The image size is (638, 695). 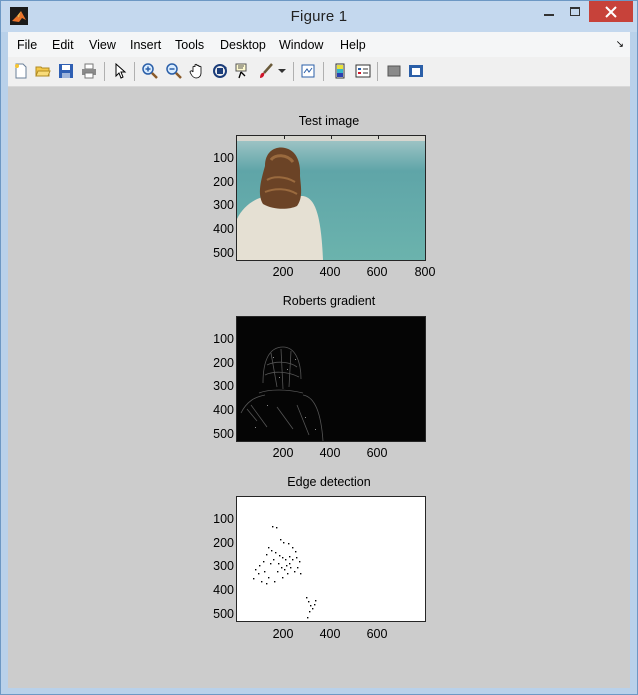 What do you see at coordinates (282, 71) in the screenshot?
I see `chevron-down-icon` at bounding box center [282, 71].